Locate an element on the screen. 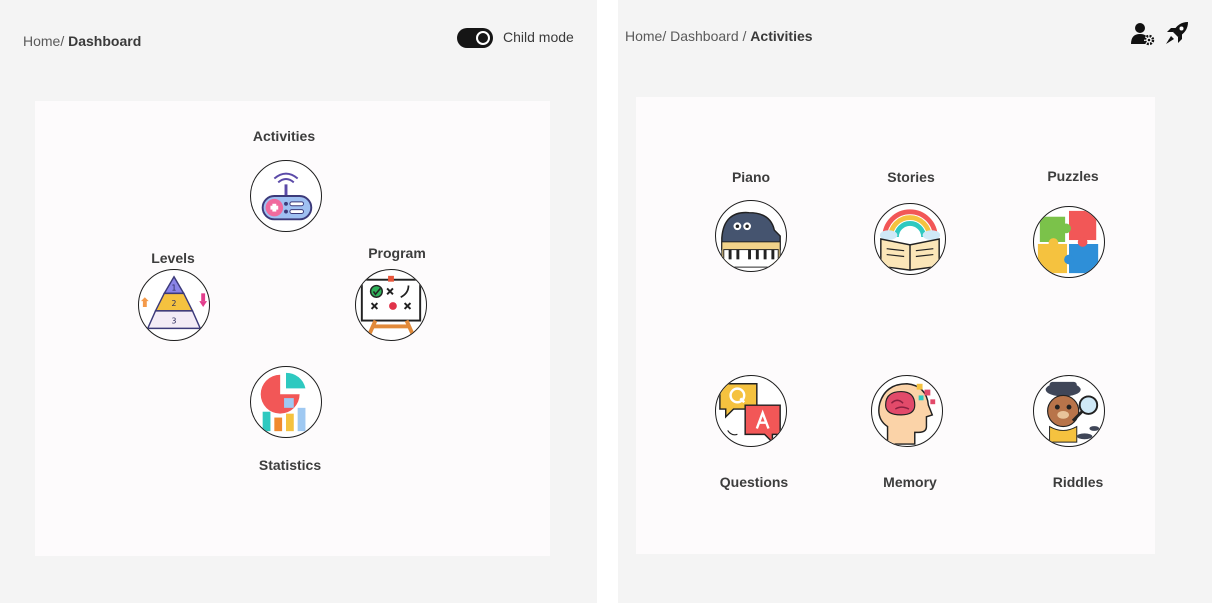 This screenshot has height=603, width=1212. questions-label: Questions is located at coordinates (754, 482).